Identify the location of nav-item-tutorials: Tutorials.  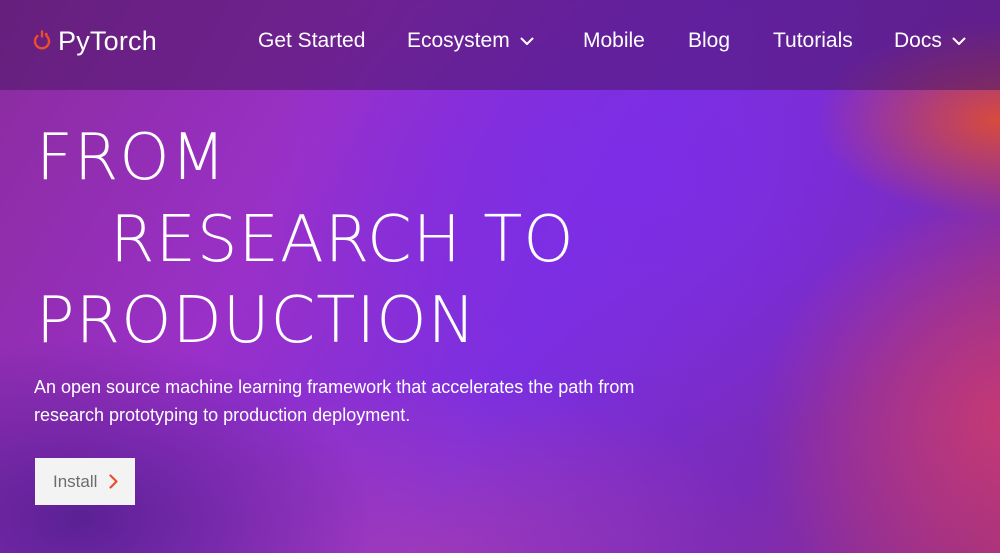
(813, 41).